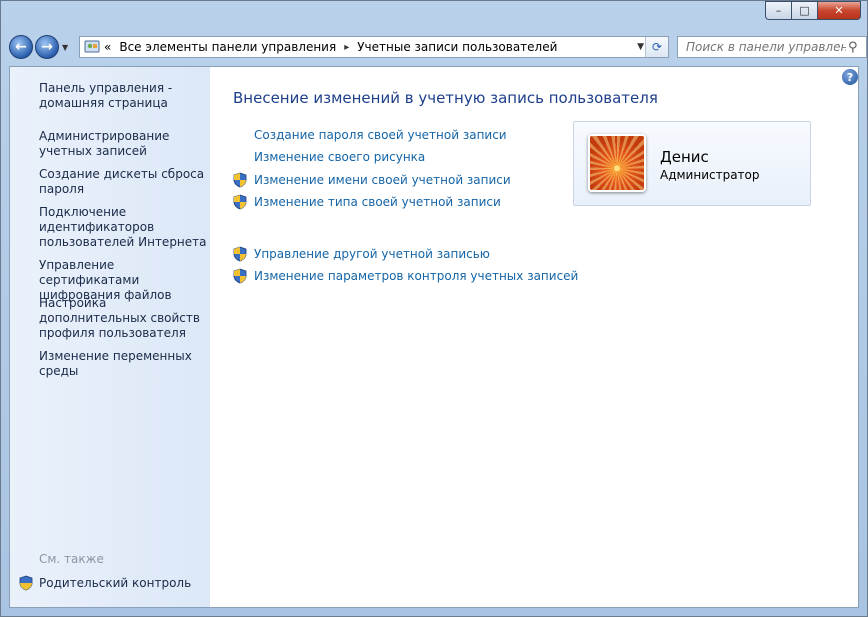  What do you see at coordinates (124, 96) in the screenshot?
I see `sidebar-item-control-panel-home: Панель управления - домашняя страница` at bounding box center [124, 96].